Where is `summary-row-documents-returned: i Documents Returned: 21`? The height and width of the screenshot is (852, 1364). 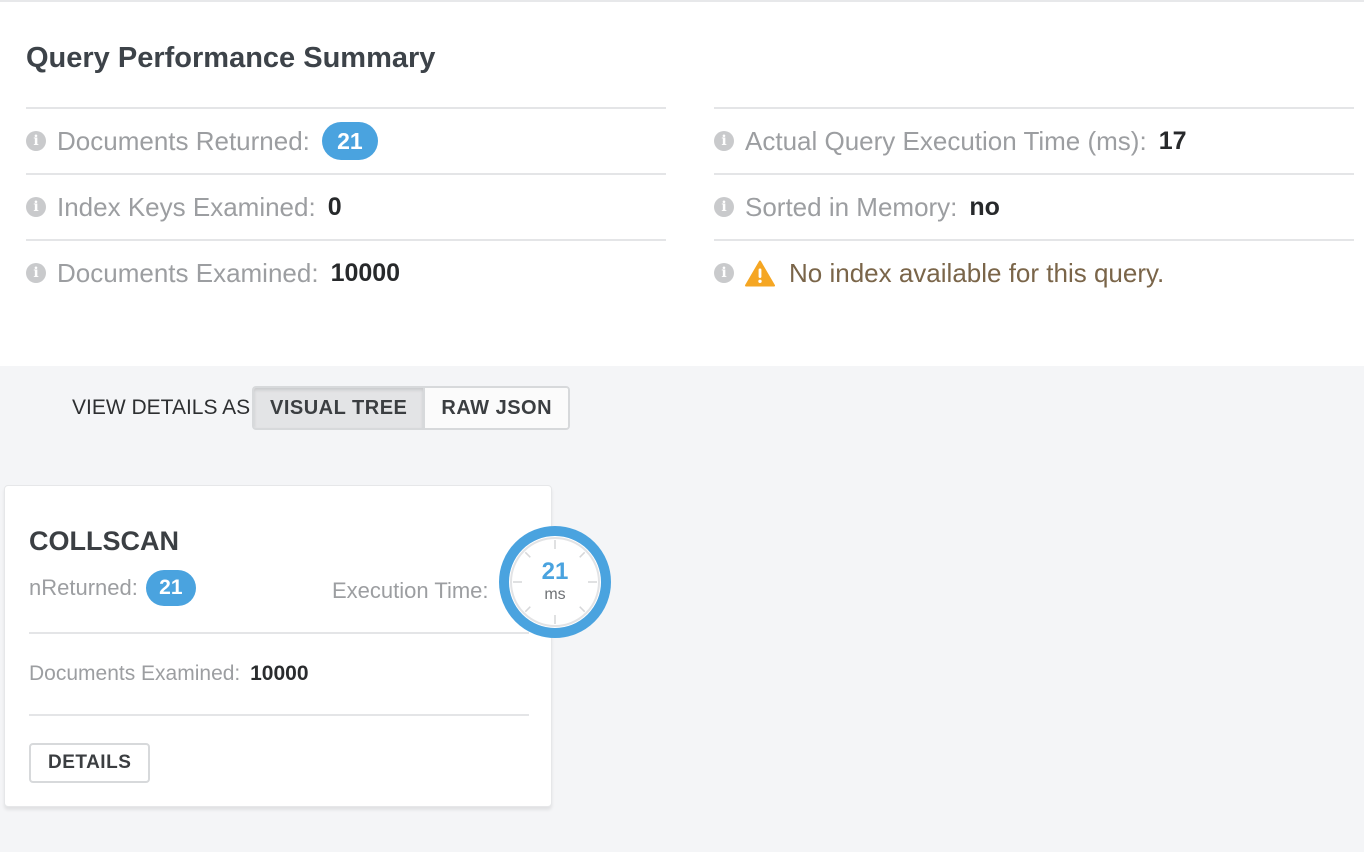 summary-row-documents-returned: i Documents Returned: 21 is located at coordinates (346, 140).